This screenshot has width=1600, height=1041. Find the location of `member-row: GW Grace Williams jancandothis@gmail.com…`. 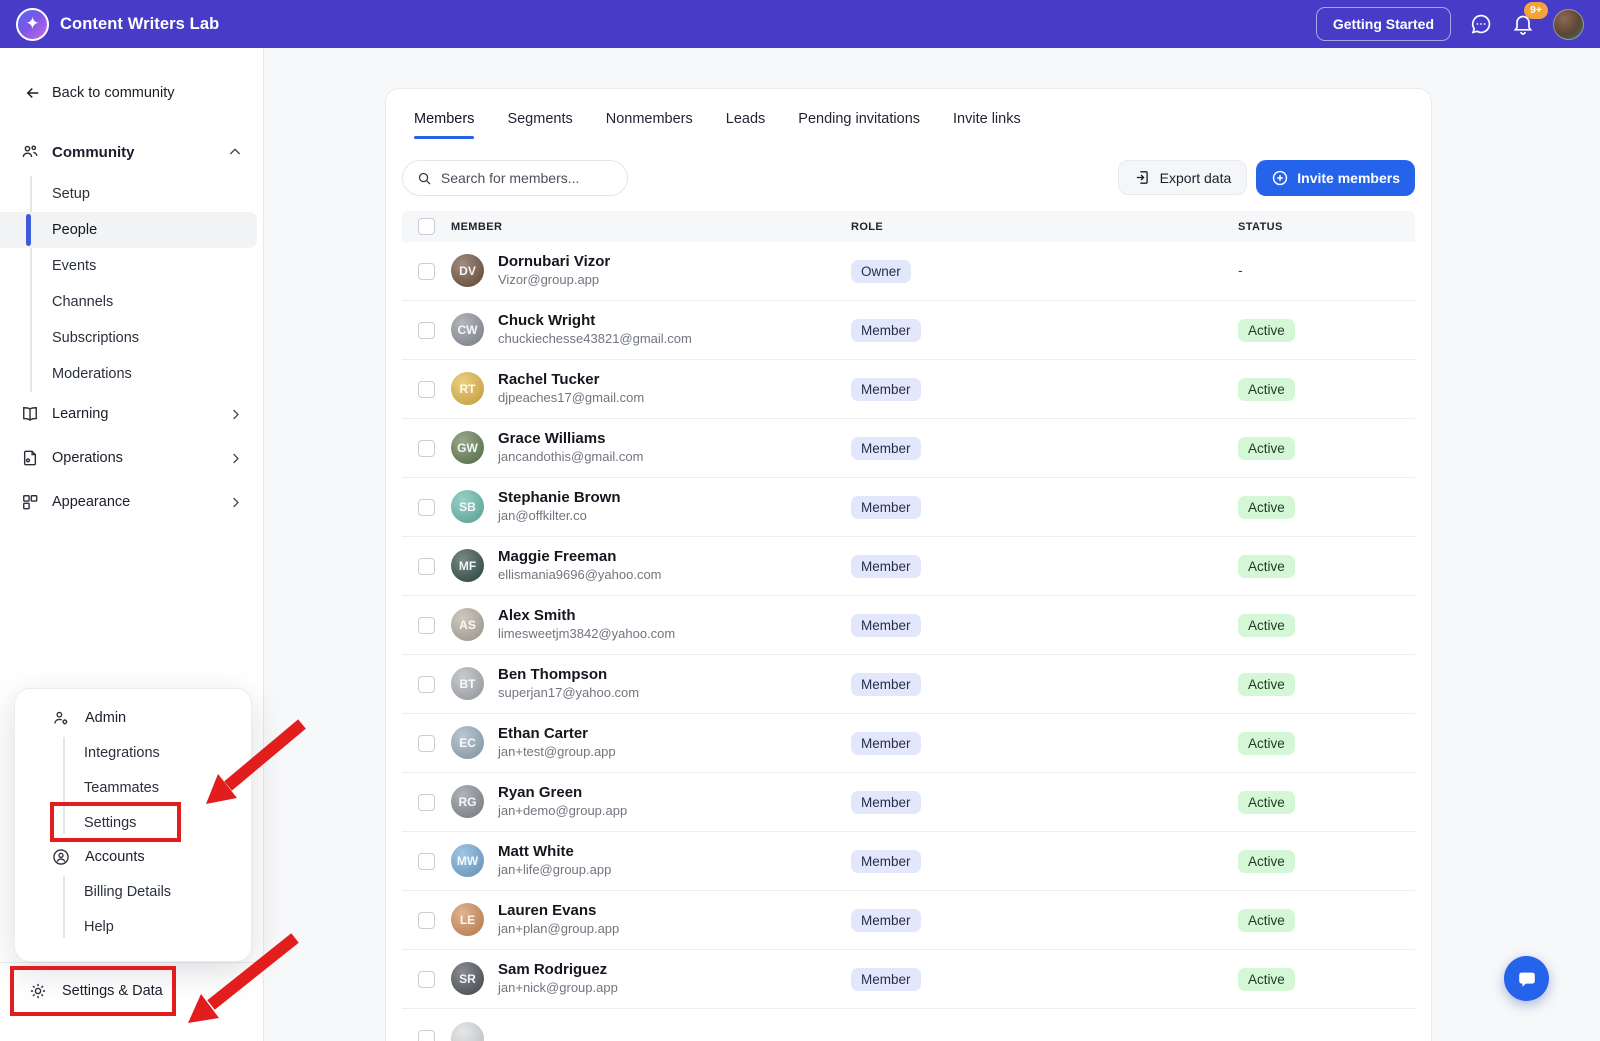

member-row: GW Grace Williams jancandothis@gmail.com… is located at coordinates (908, 448).